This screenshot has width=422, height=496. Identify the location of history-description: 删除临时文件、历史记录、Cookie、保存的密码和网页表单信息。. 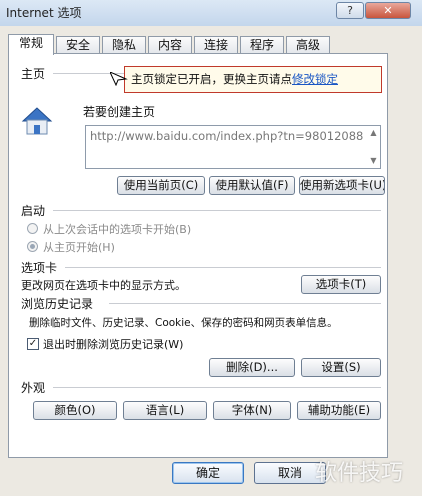
(183, 323).